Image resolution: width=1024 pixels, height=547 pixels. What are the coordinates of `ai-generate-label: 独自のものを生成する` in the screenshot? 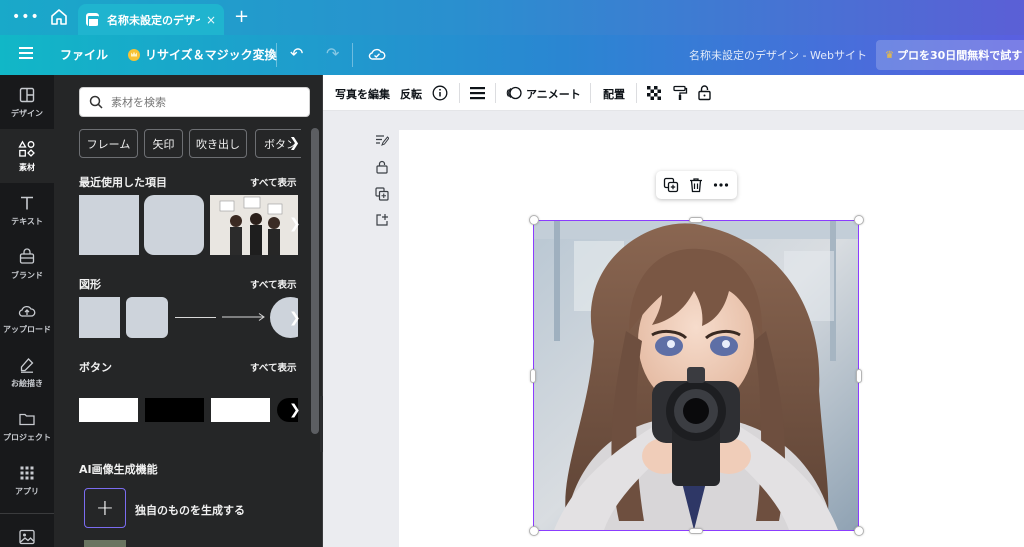 It's located at (190, 510).